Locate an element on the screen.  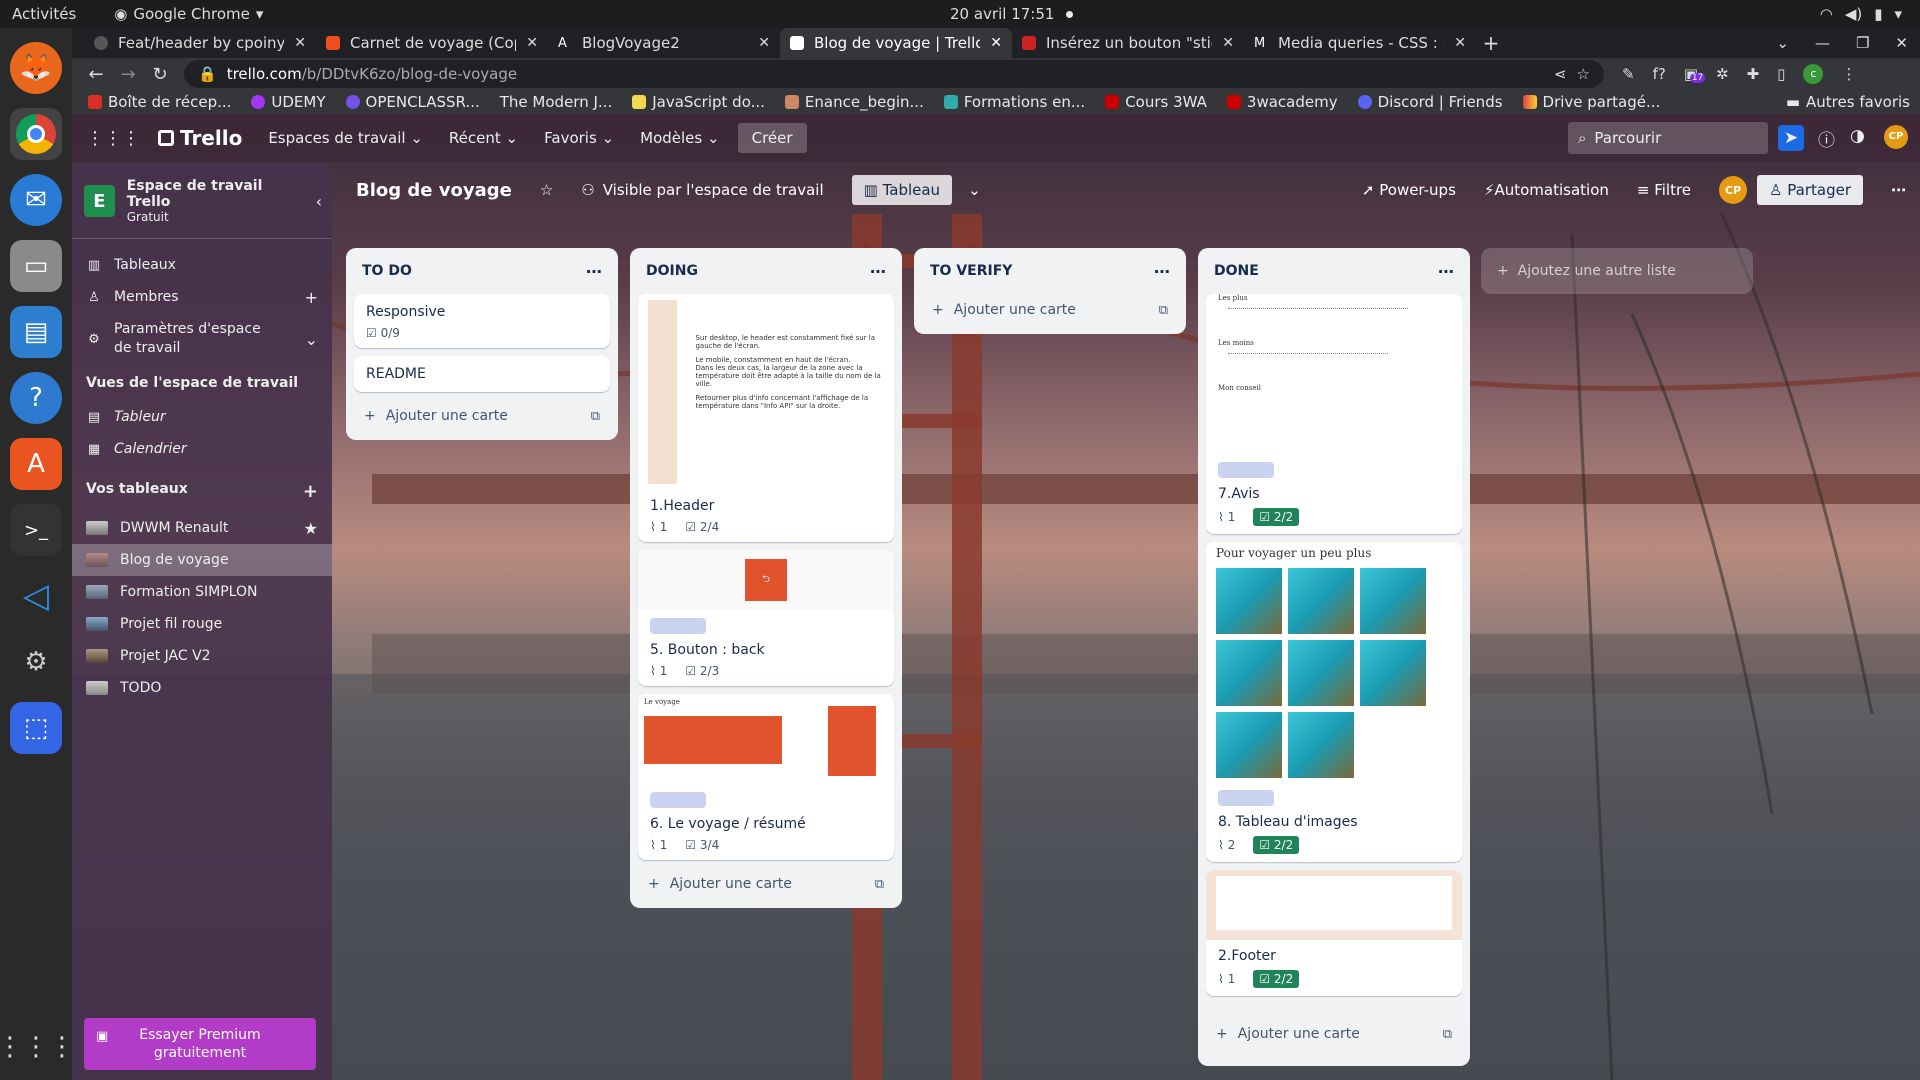
extension-badge-icon: ▣17 is located at coordinates (1695, 74).